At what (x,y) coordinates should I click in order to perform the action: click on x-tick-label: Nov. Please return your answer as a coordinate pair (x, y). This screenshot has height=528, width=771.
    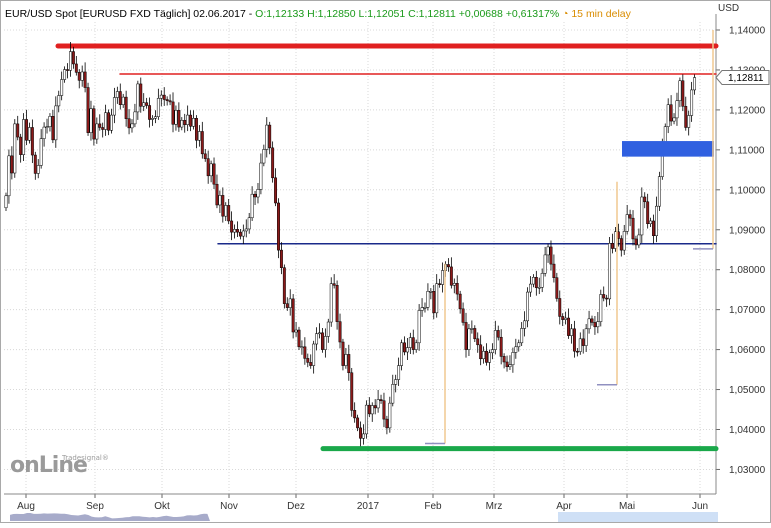
    Looking at the image, I should click on (229, 506).